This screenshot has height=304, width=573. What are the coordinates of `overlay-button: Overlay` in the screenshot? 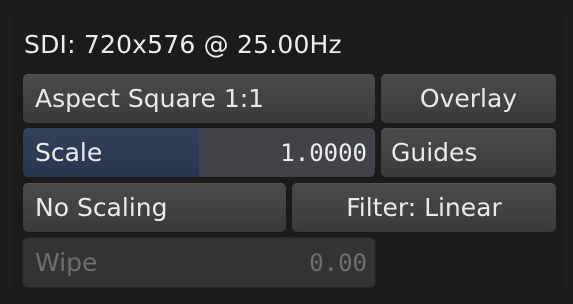 It's located at (468, 98).